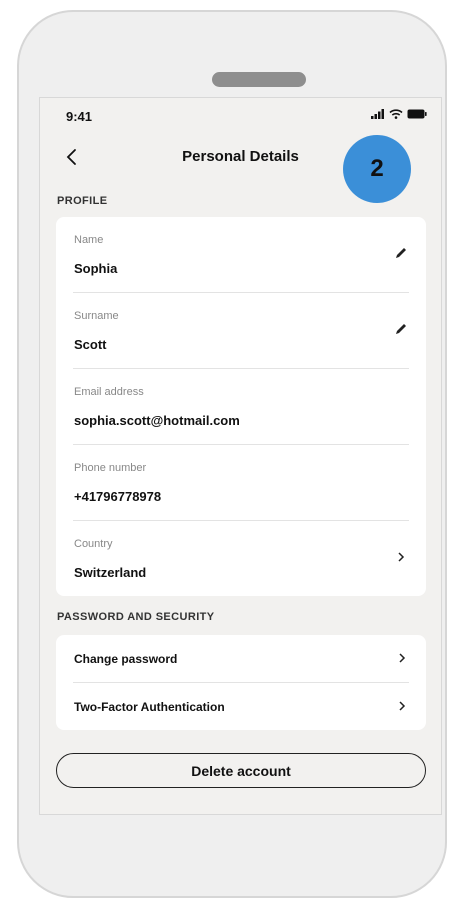 The image size is (456, 900). Describe the element at coordinates (79, 116) in the screenshot. I see `status-time: 9:41` at that location.